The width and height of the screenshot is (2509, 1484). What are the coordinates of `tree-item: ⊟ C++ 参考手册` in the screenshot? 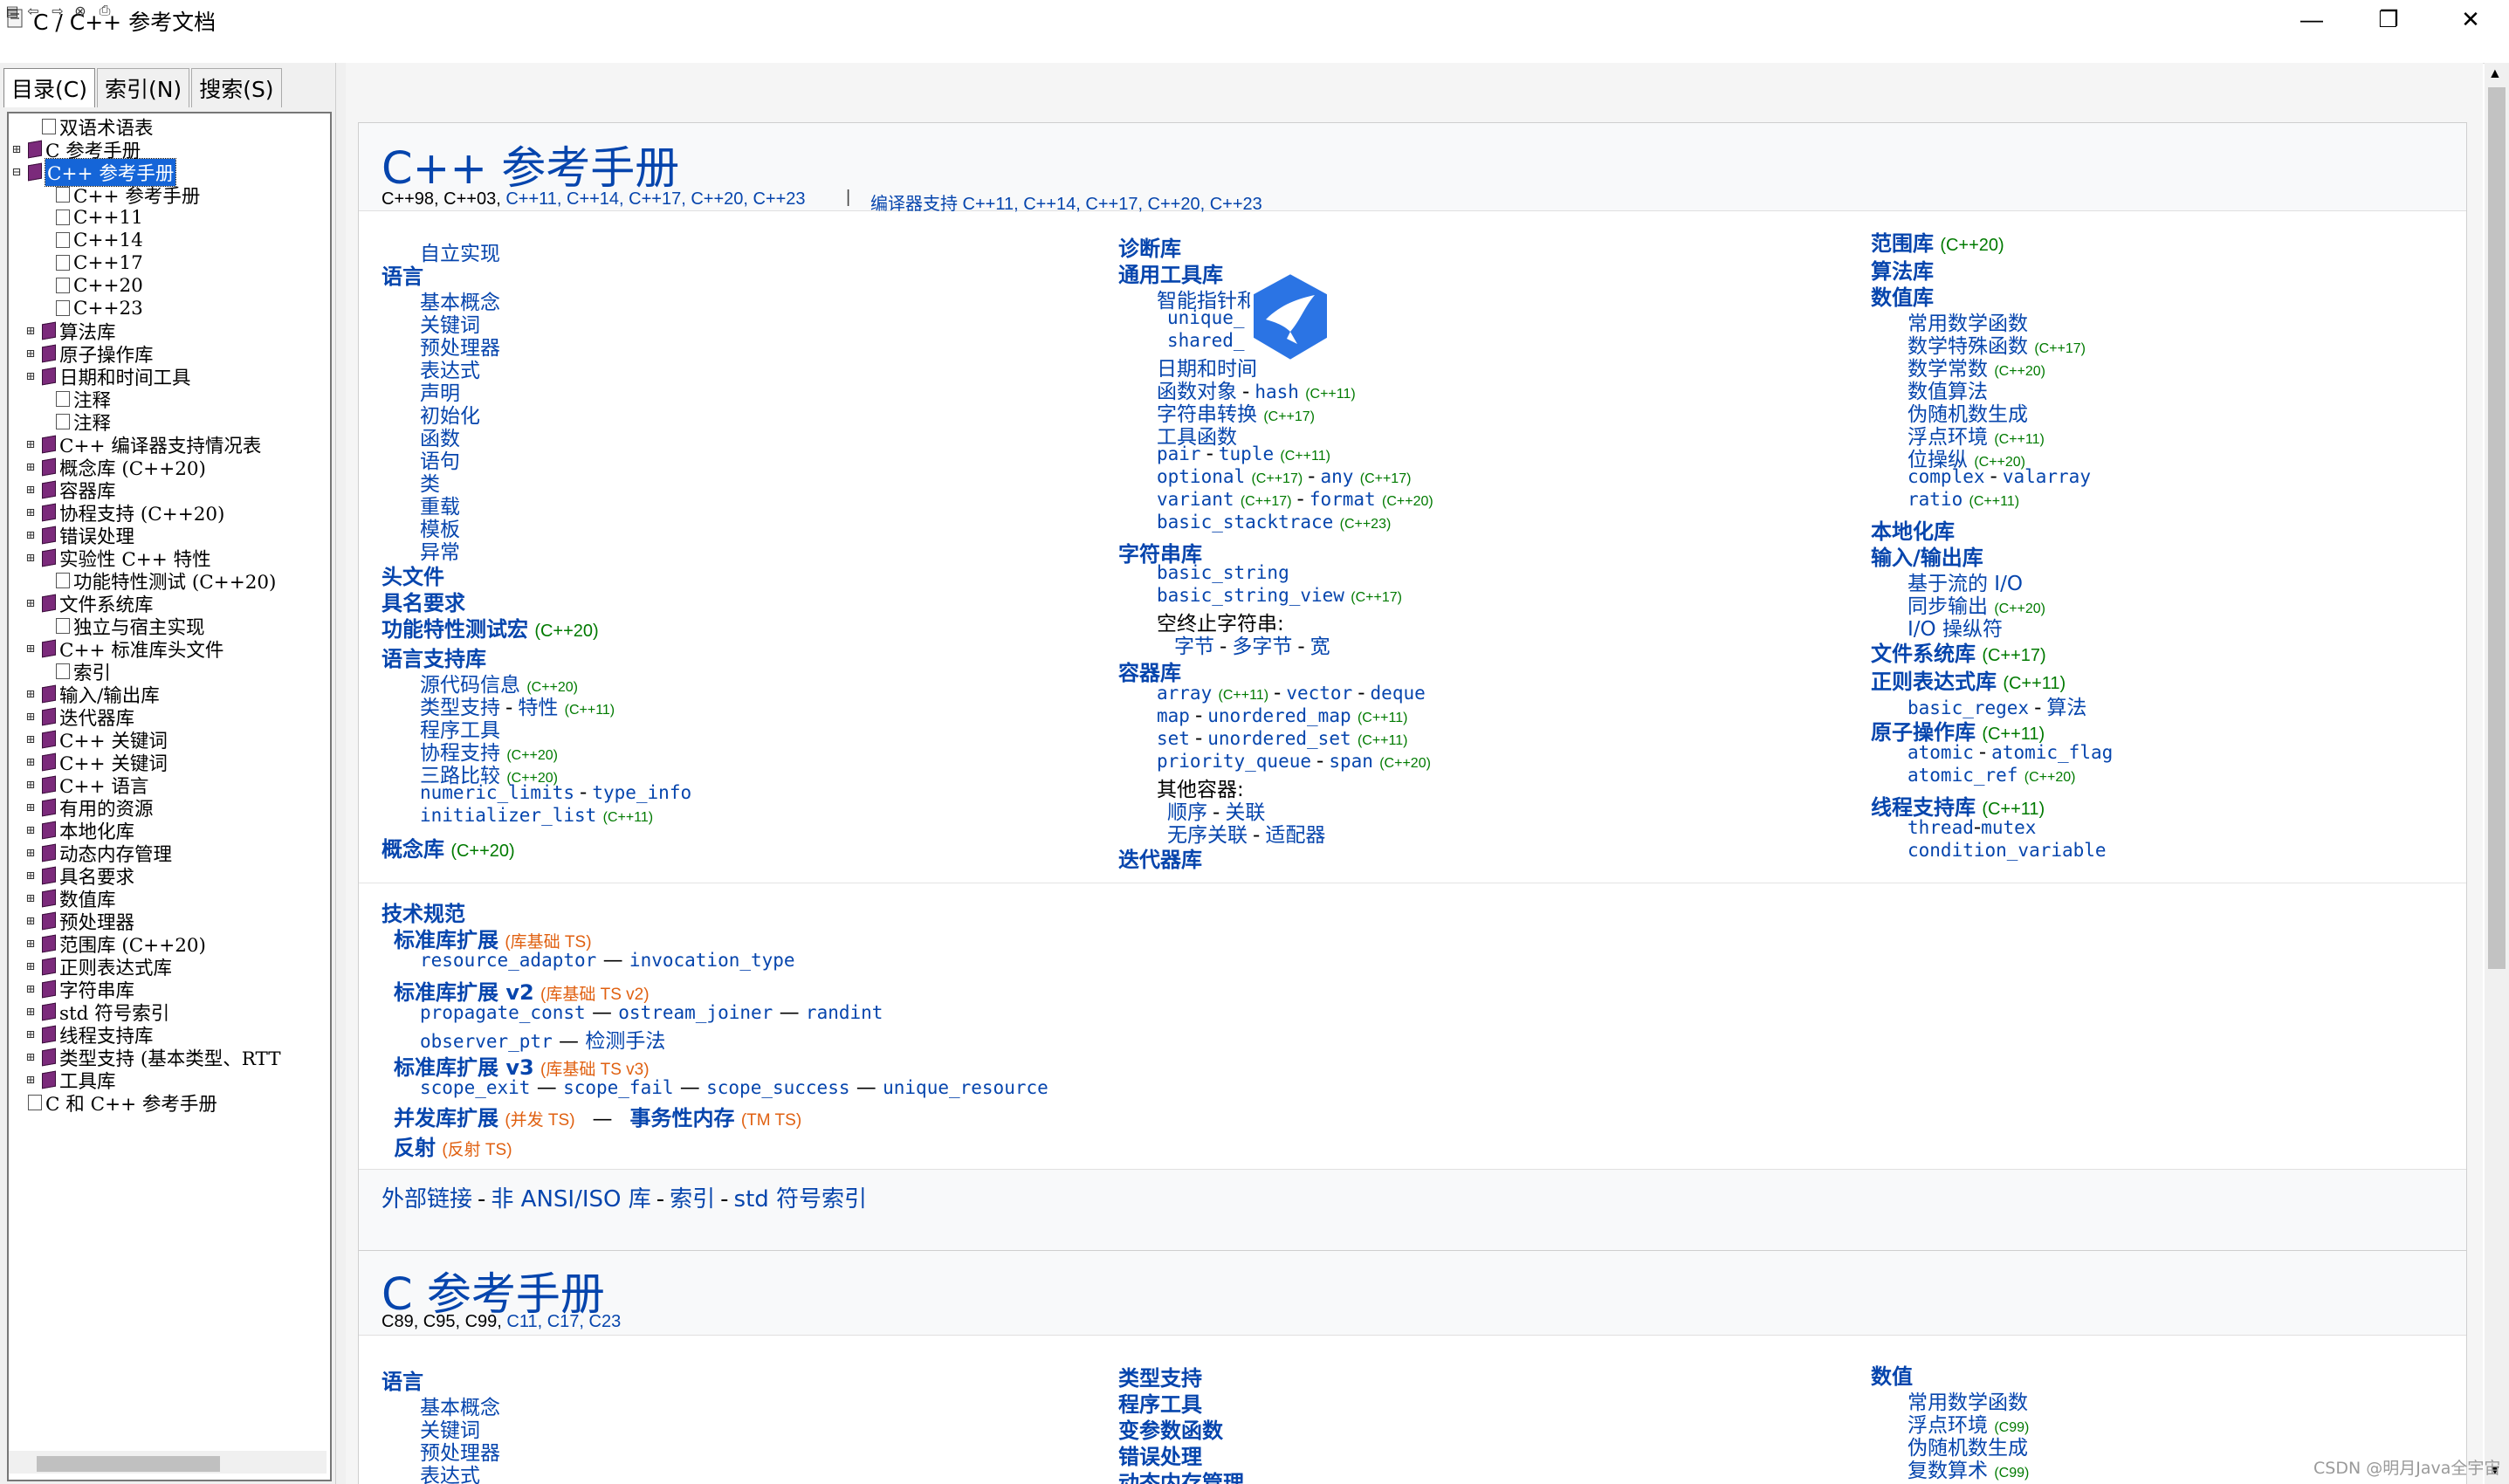 It's located at (169, 172).